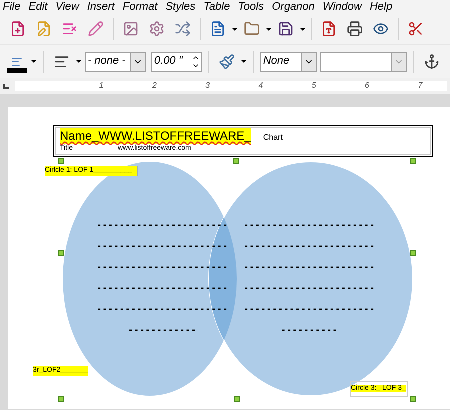 Image resolution: width=450 pixels, height=410 pixels. Describe the element at coordinates (163, 330) in the screenshot. I see `dashed-text-line: ------------` at that location.